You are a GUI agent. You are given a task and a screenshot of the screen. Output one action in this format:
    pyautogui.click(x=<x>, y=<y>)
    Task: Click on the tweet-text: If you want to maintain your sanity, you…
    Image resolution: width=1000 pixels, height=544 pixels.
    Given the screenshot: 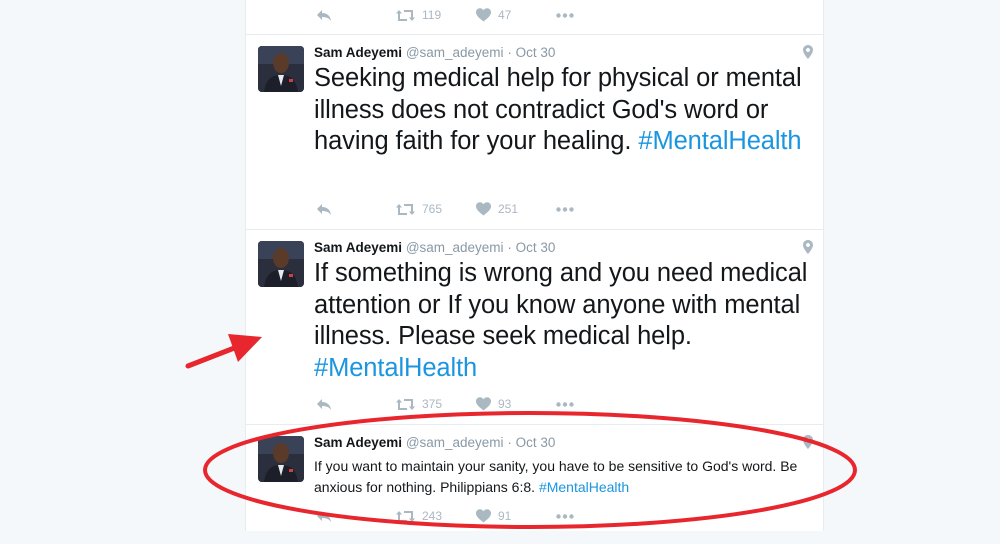 What is the action you would take?
    pyautogui.click(x=561, y=477)
    